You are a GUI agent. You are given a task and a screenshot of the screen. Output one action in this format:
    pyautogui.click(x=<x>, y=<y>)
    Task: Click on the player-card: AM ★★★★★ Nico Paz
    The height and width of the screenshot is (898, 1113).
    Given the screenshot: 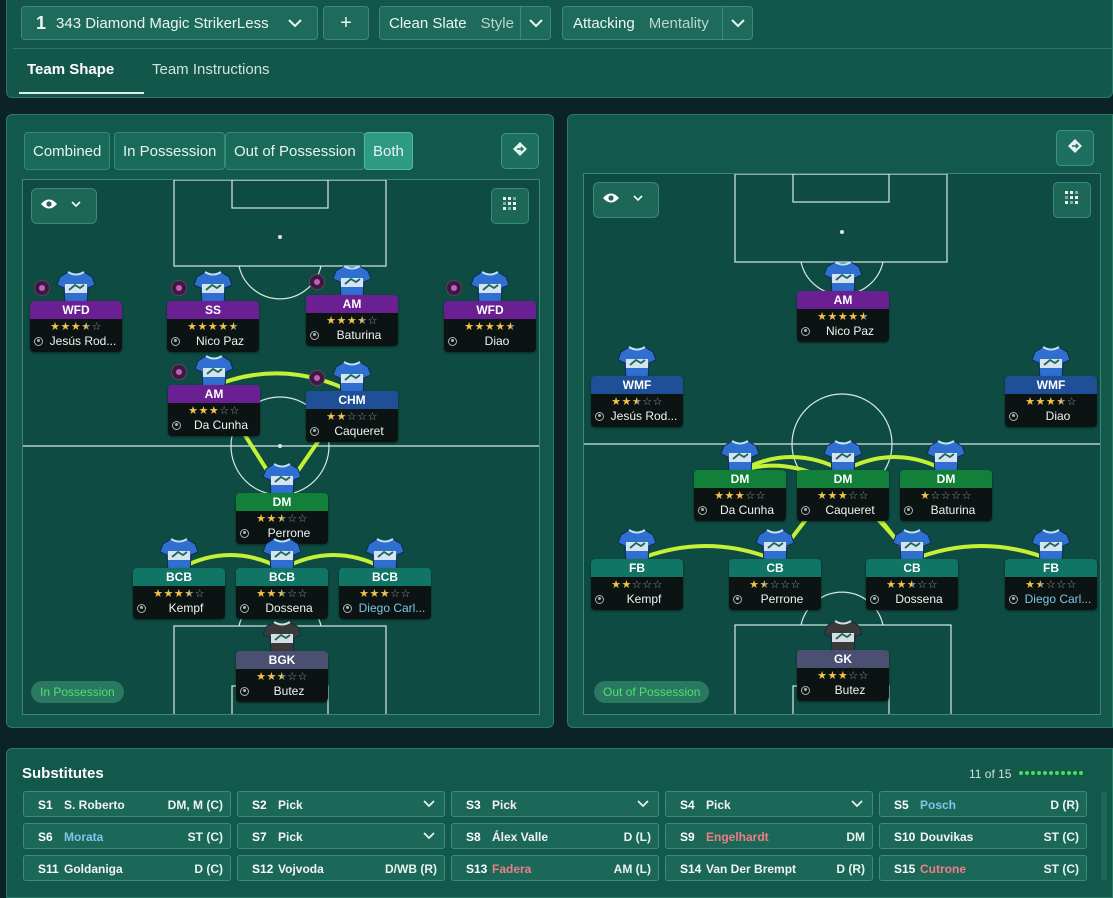 What is the action you would take?
    pyautogui.click(x=843, y=301)
    